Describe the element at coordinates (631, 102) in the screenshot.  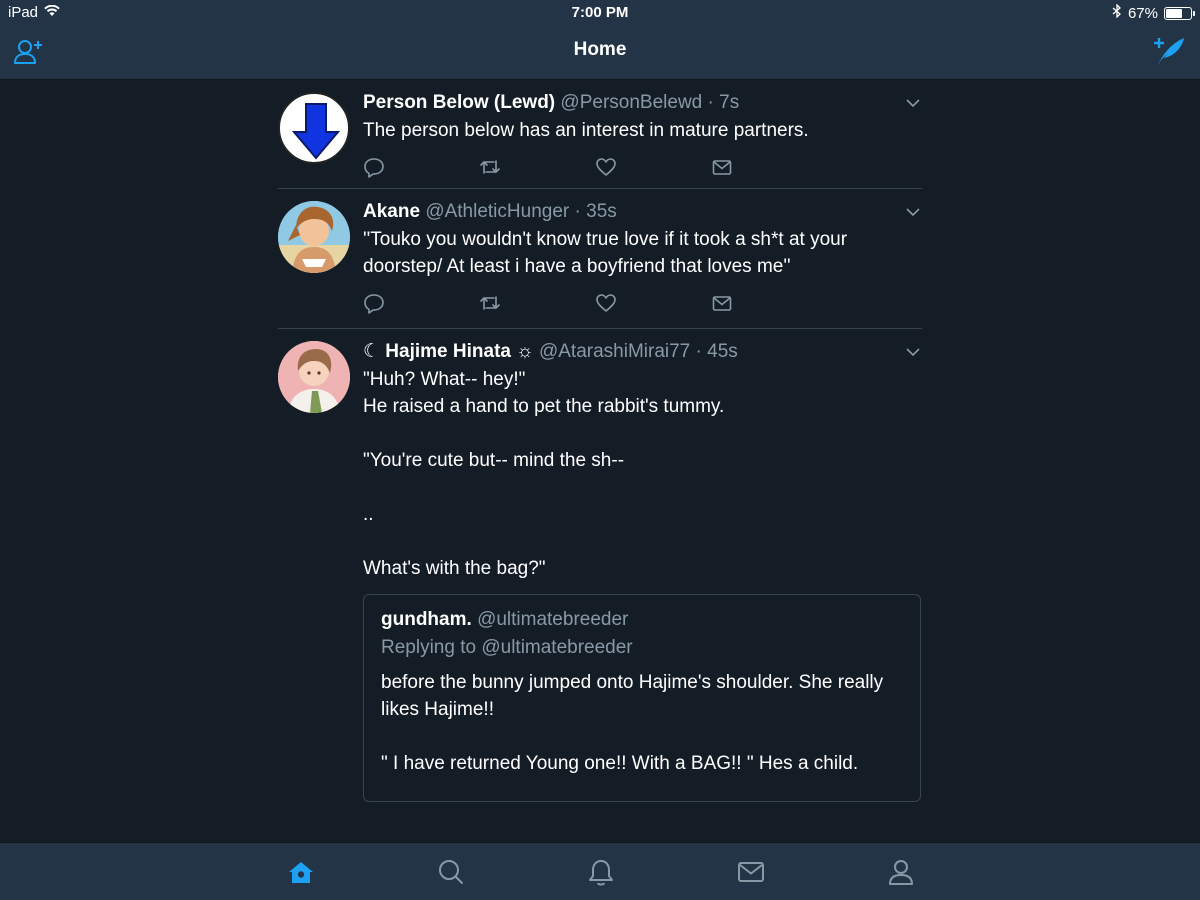
I see `handle: @PersonBelewd` at that location.